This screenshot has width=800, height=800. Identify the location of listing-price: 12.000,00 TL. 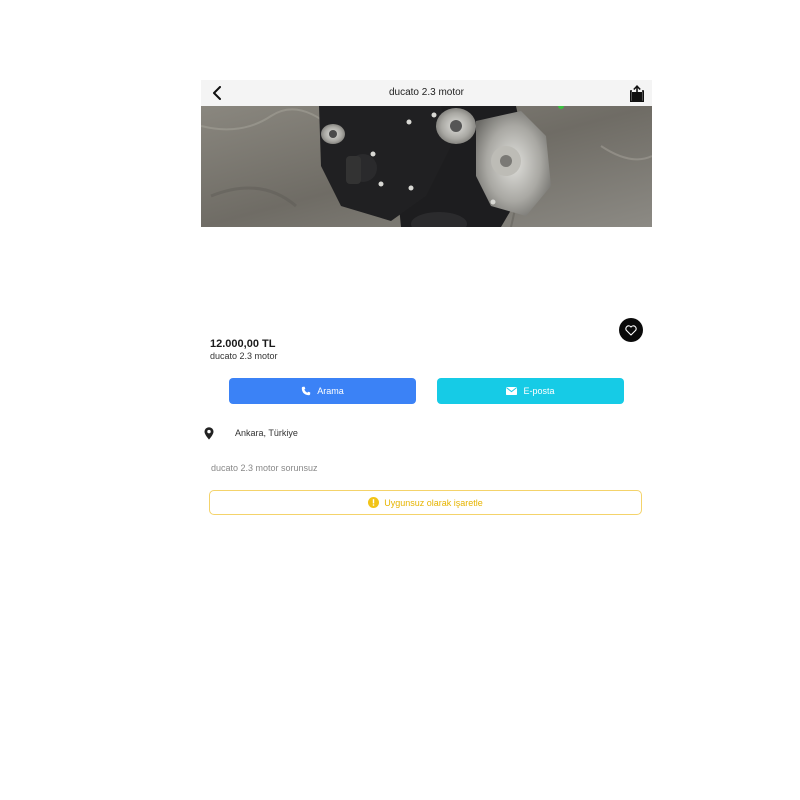
(243, 344).